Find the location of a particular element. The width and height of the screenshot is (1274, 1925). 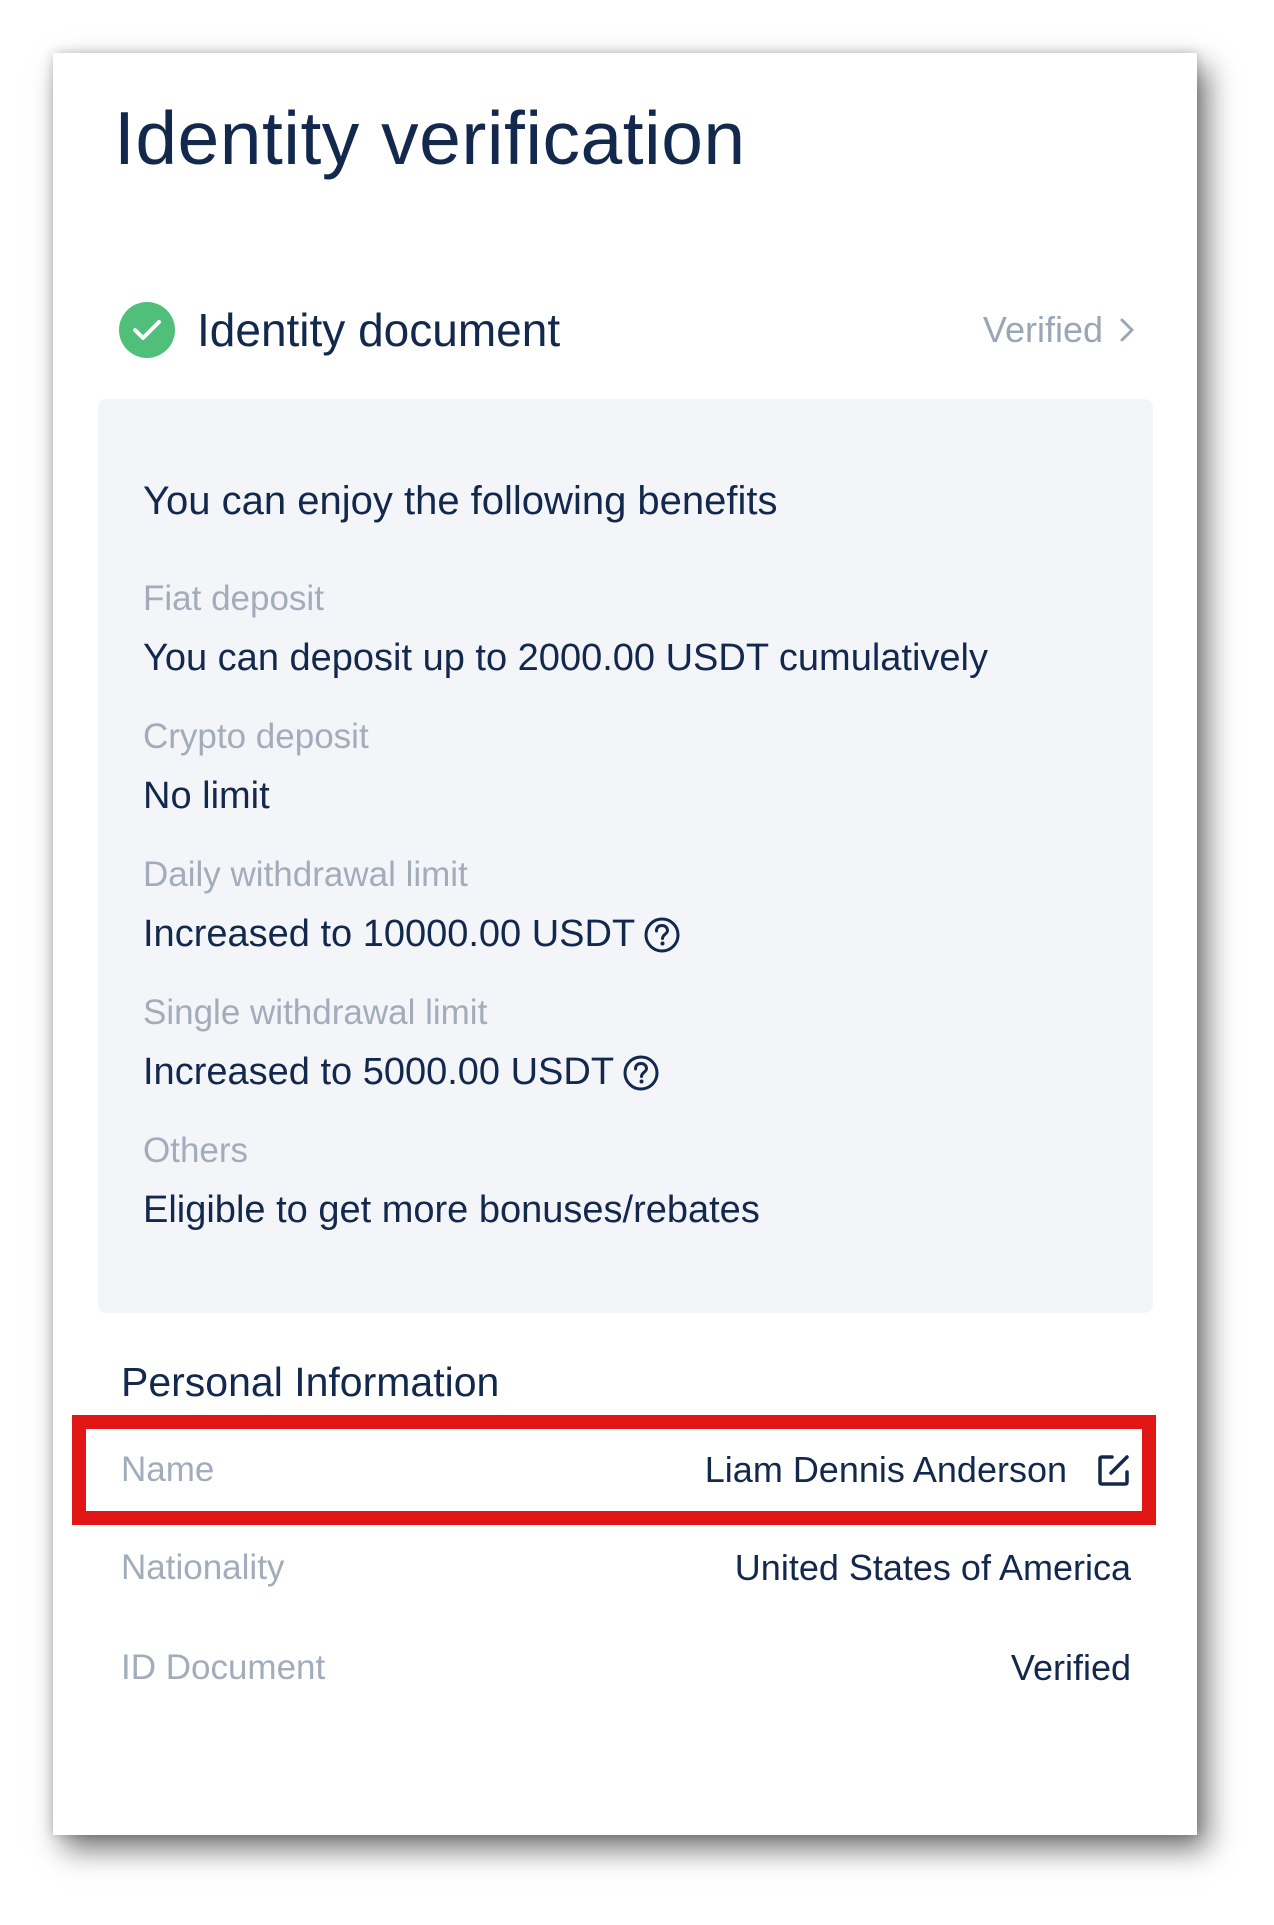

benefit-value-text: No limit is located at coordinates (206, 796).